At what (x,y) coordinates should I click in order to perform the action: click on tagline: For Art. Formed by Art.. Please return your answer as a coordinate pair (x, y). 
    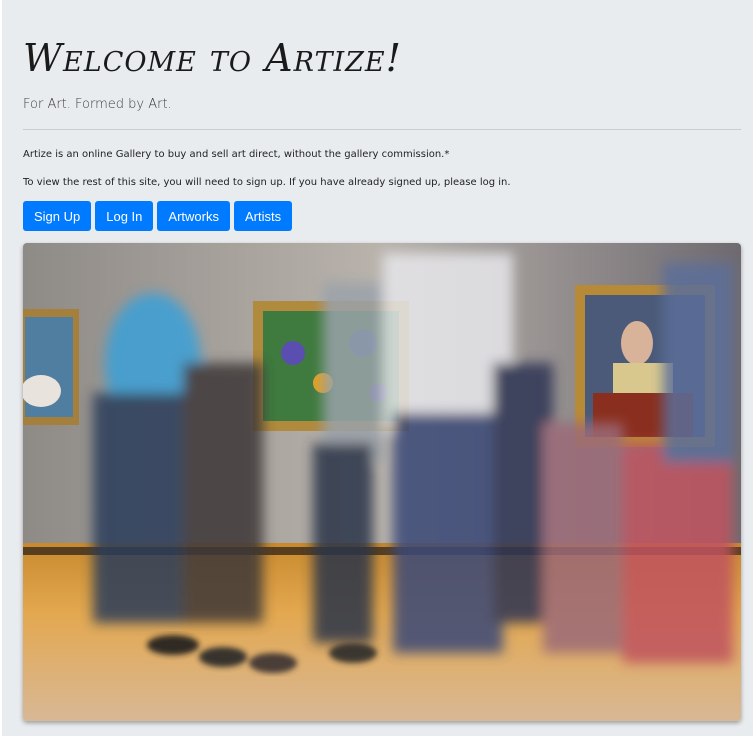
    Looking at the image, I should click on (97, 104).